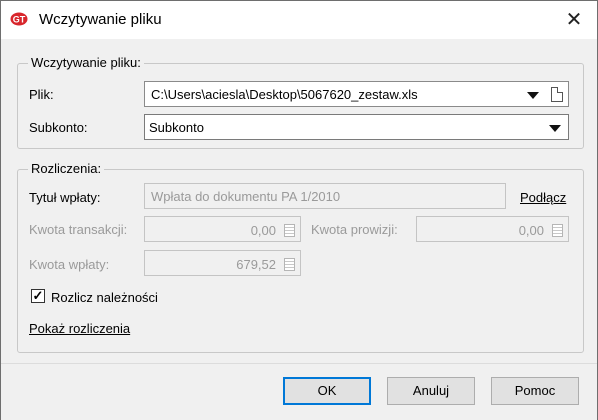 The width and height of the screenshot is (598, 420). I want to click on app-logo-icon: GT, so click(19, 19).